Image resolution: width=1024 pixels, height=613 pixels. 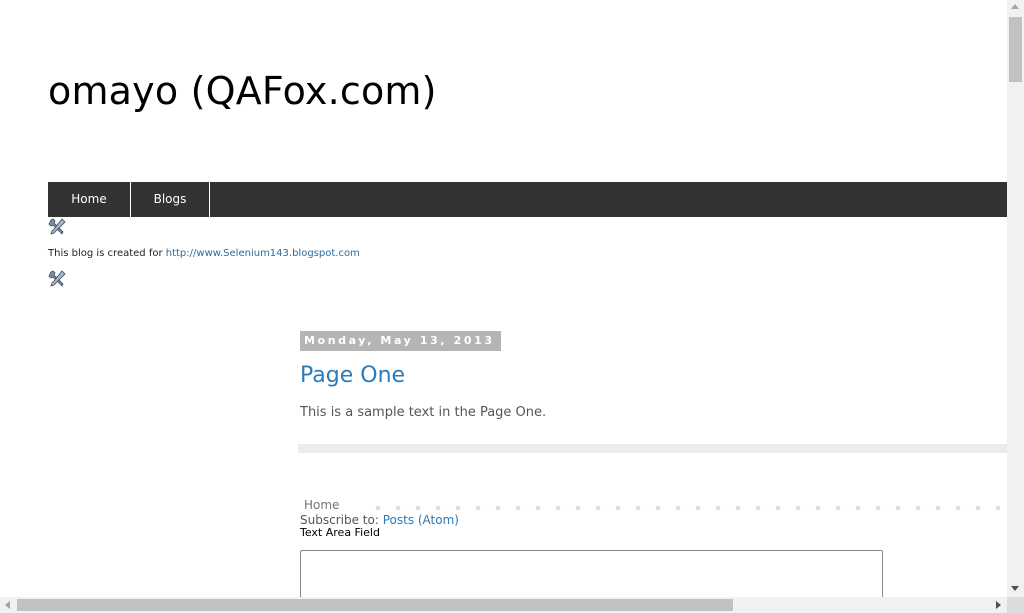 I want to click on posts-atom-link: Posts (Atom), so click(x=421, y=520).